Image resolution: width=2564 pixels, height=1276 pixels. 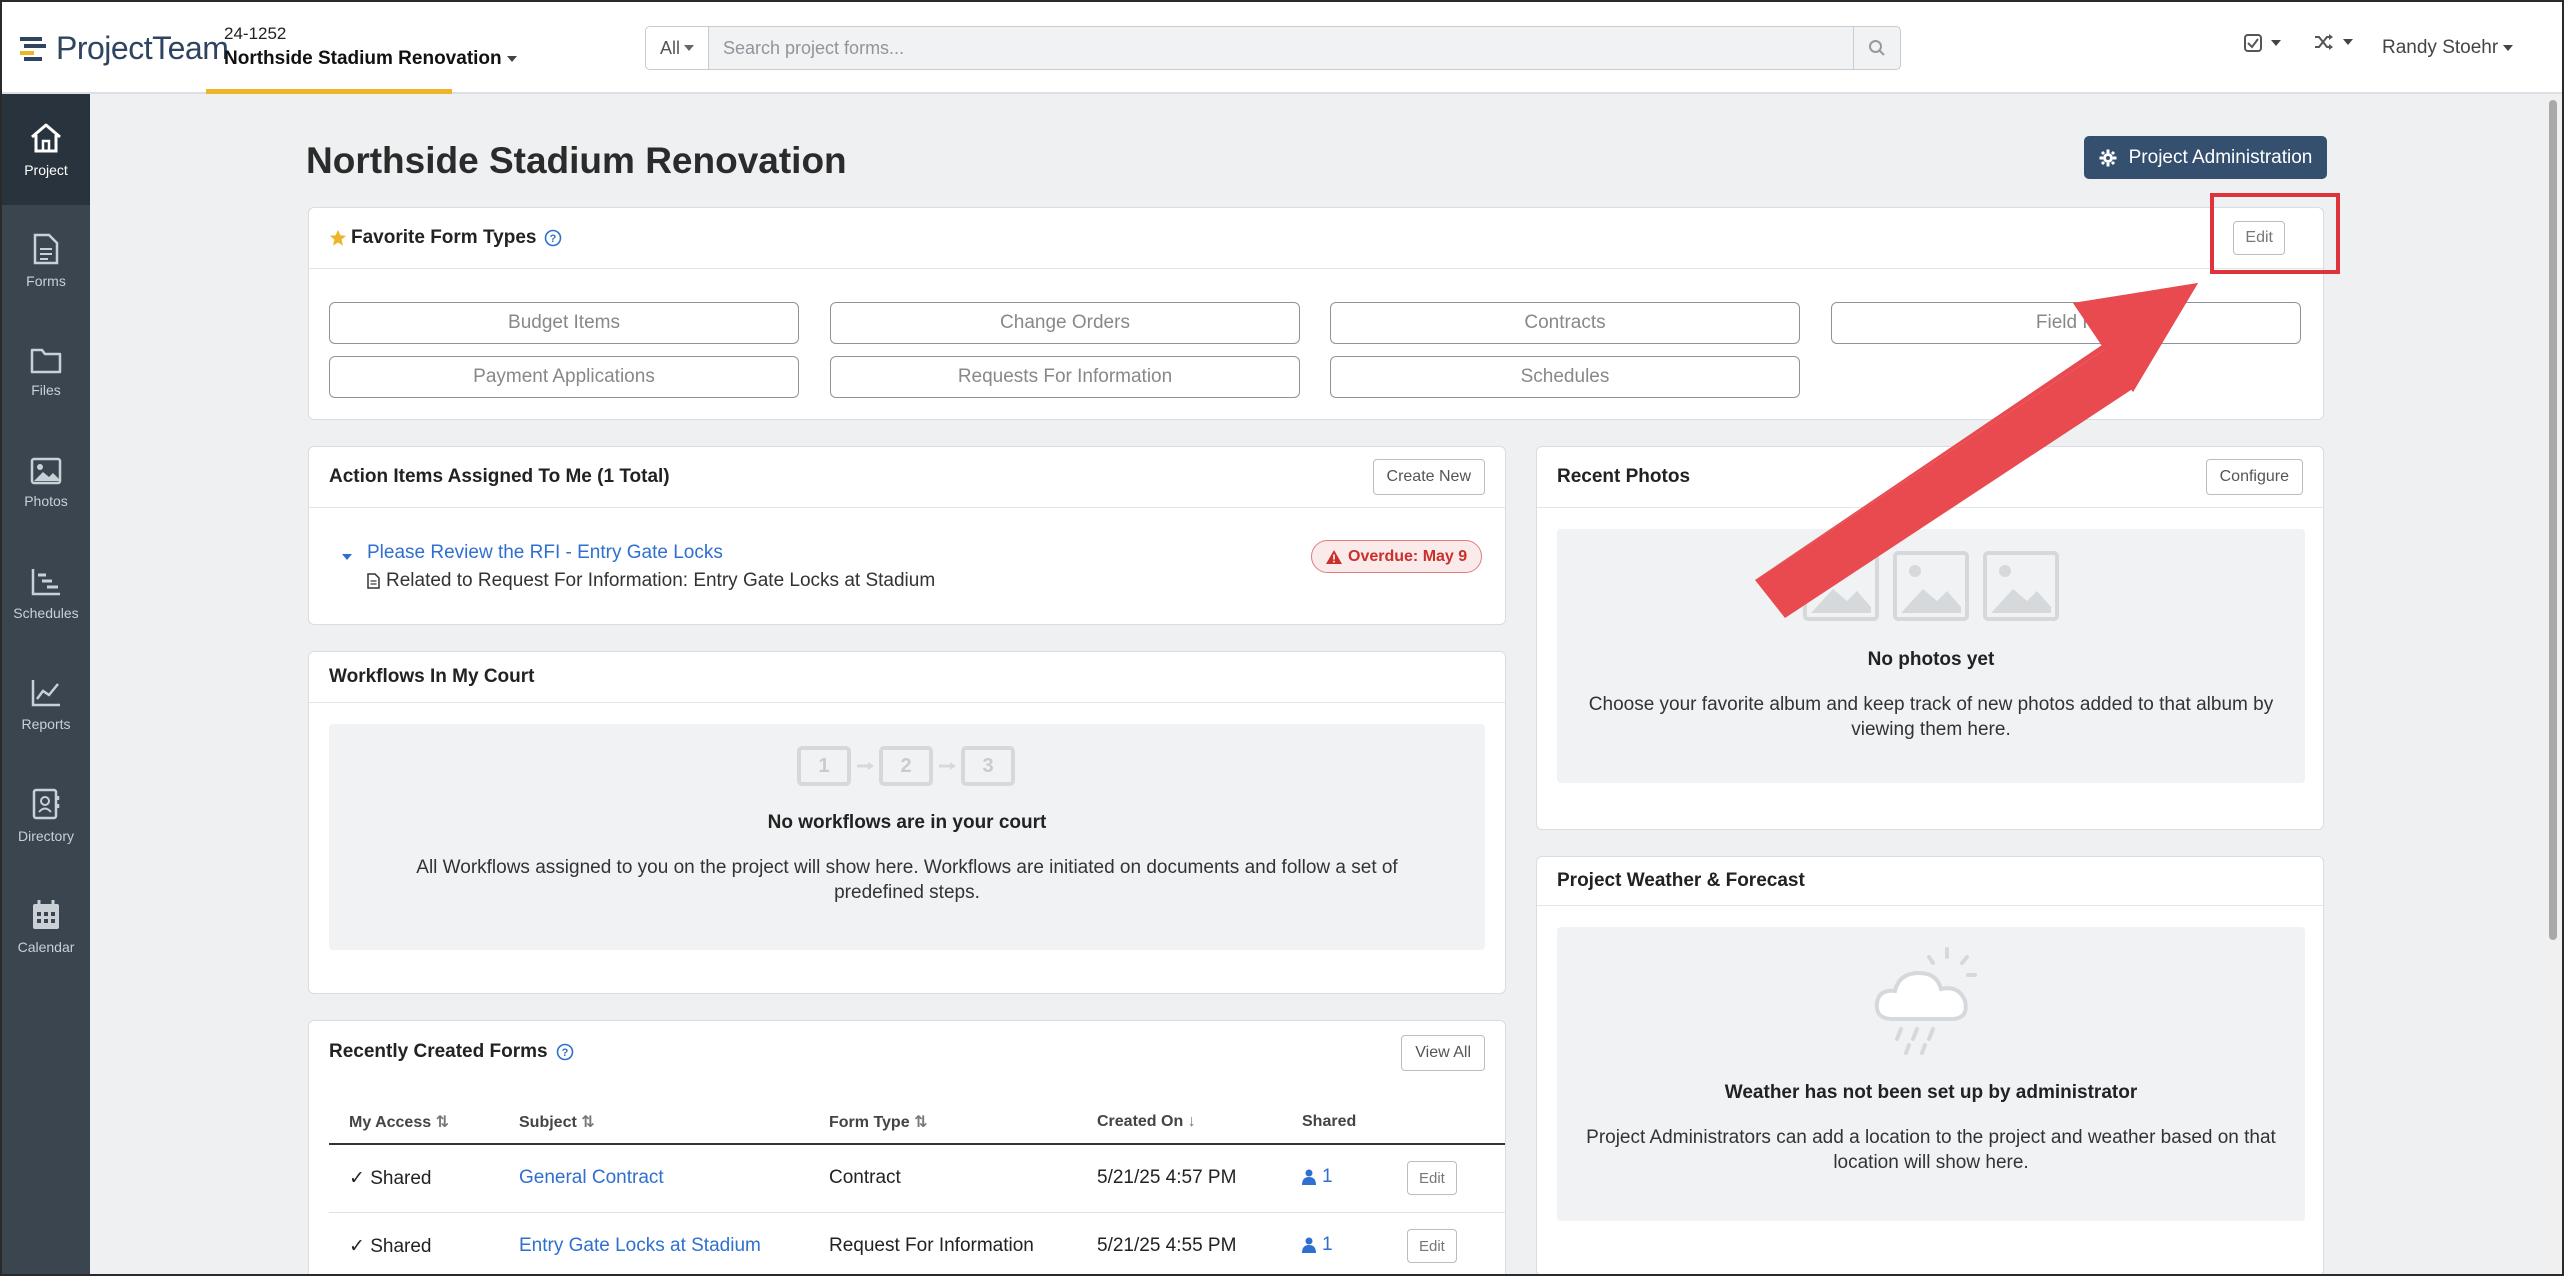 I want to click on warning-icon, so click(x=1334, y=556).